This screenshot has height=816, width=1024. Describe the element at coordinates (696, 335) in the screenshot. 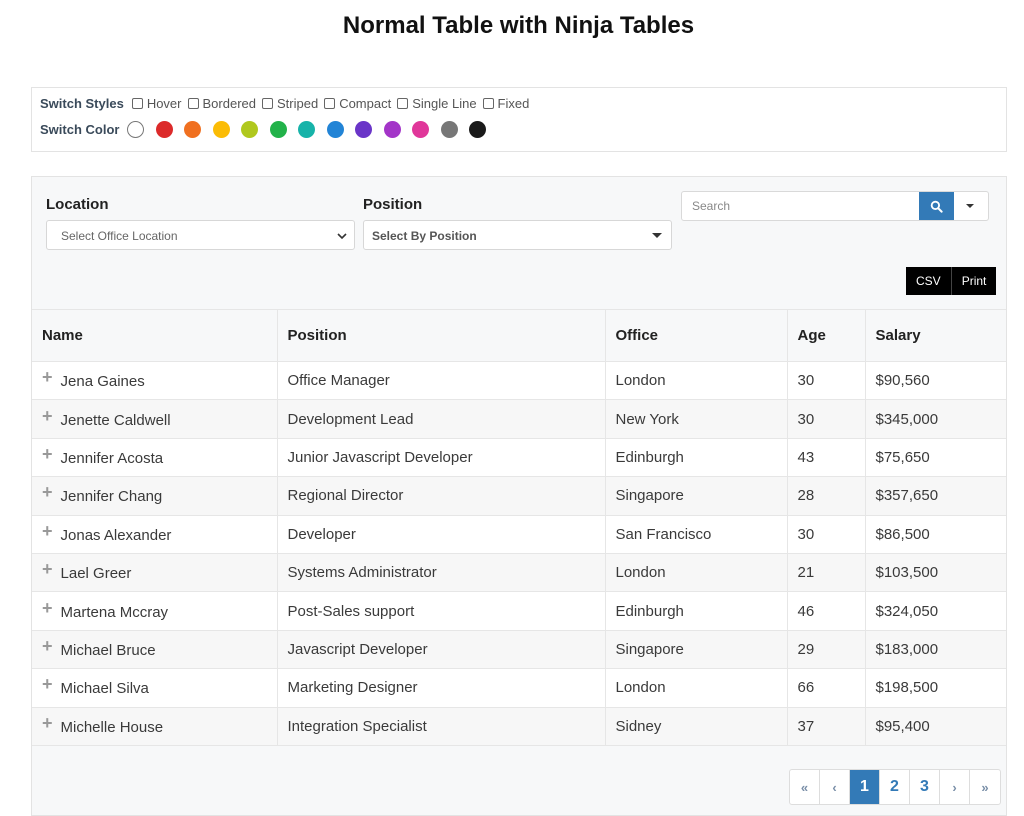

I see `column-header-office: Office` at that location.